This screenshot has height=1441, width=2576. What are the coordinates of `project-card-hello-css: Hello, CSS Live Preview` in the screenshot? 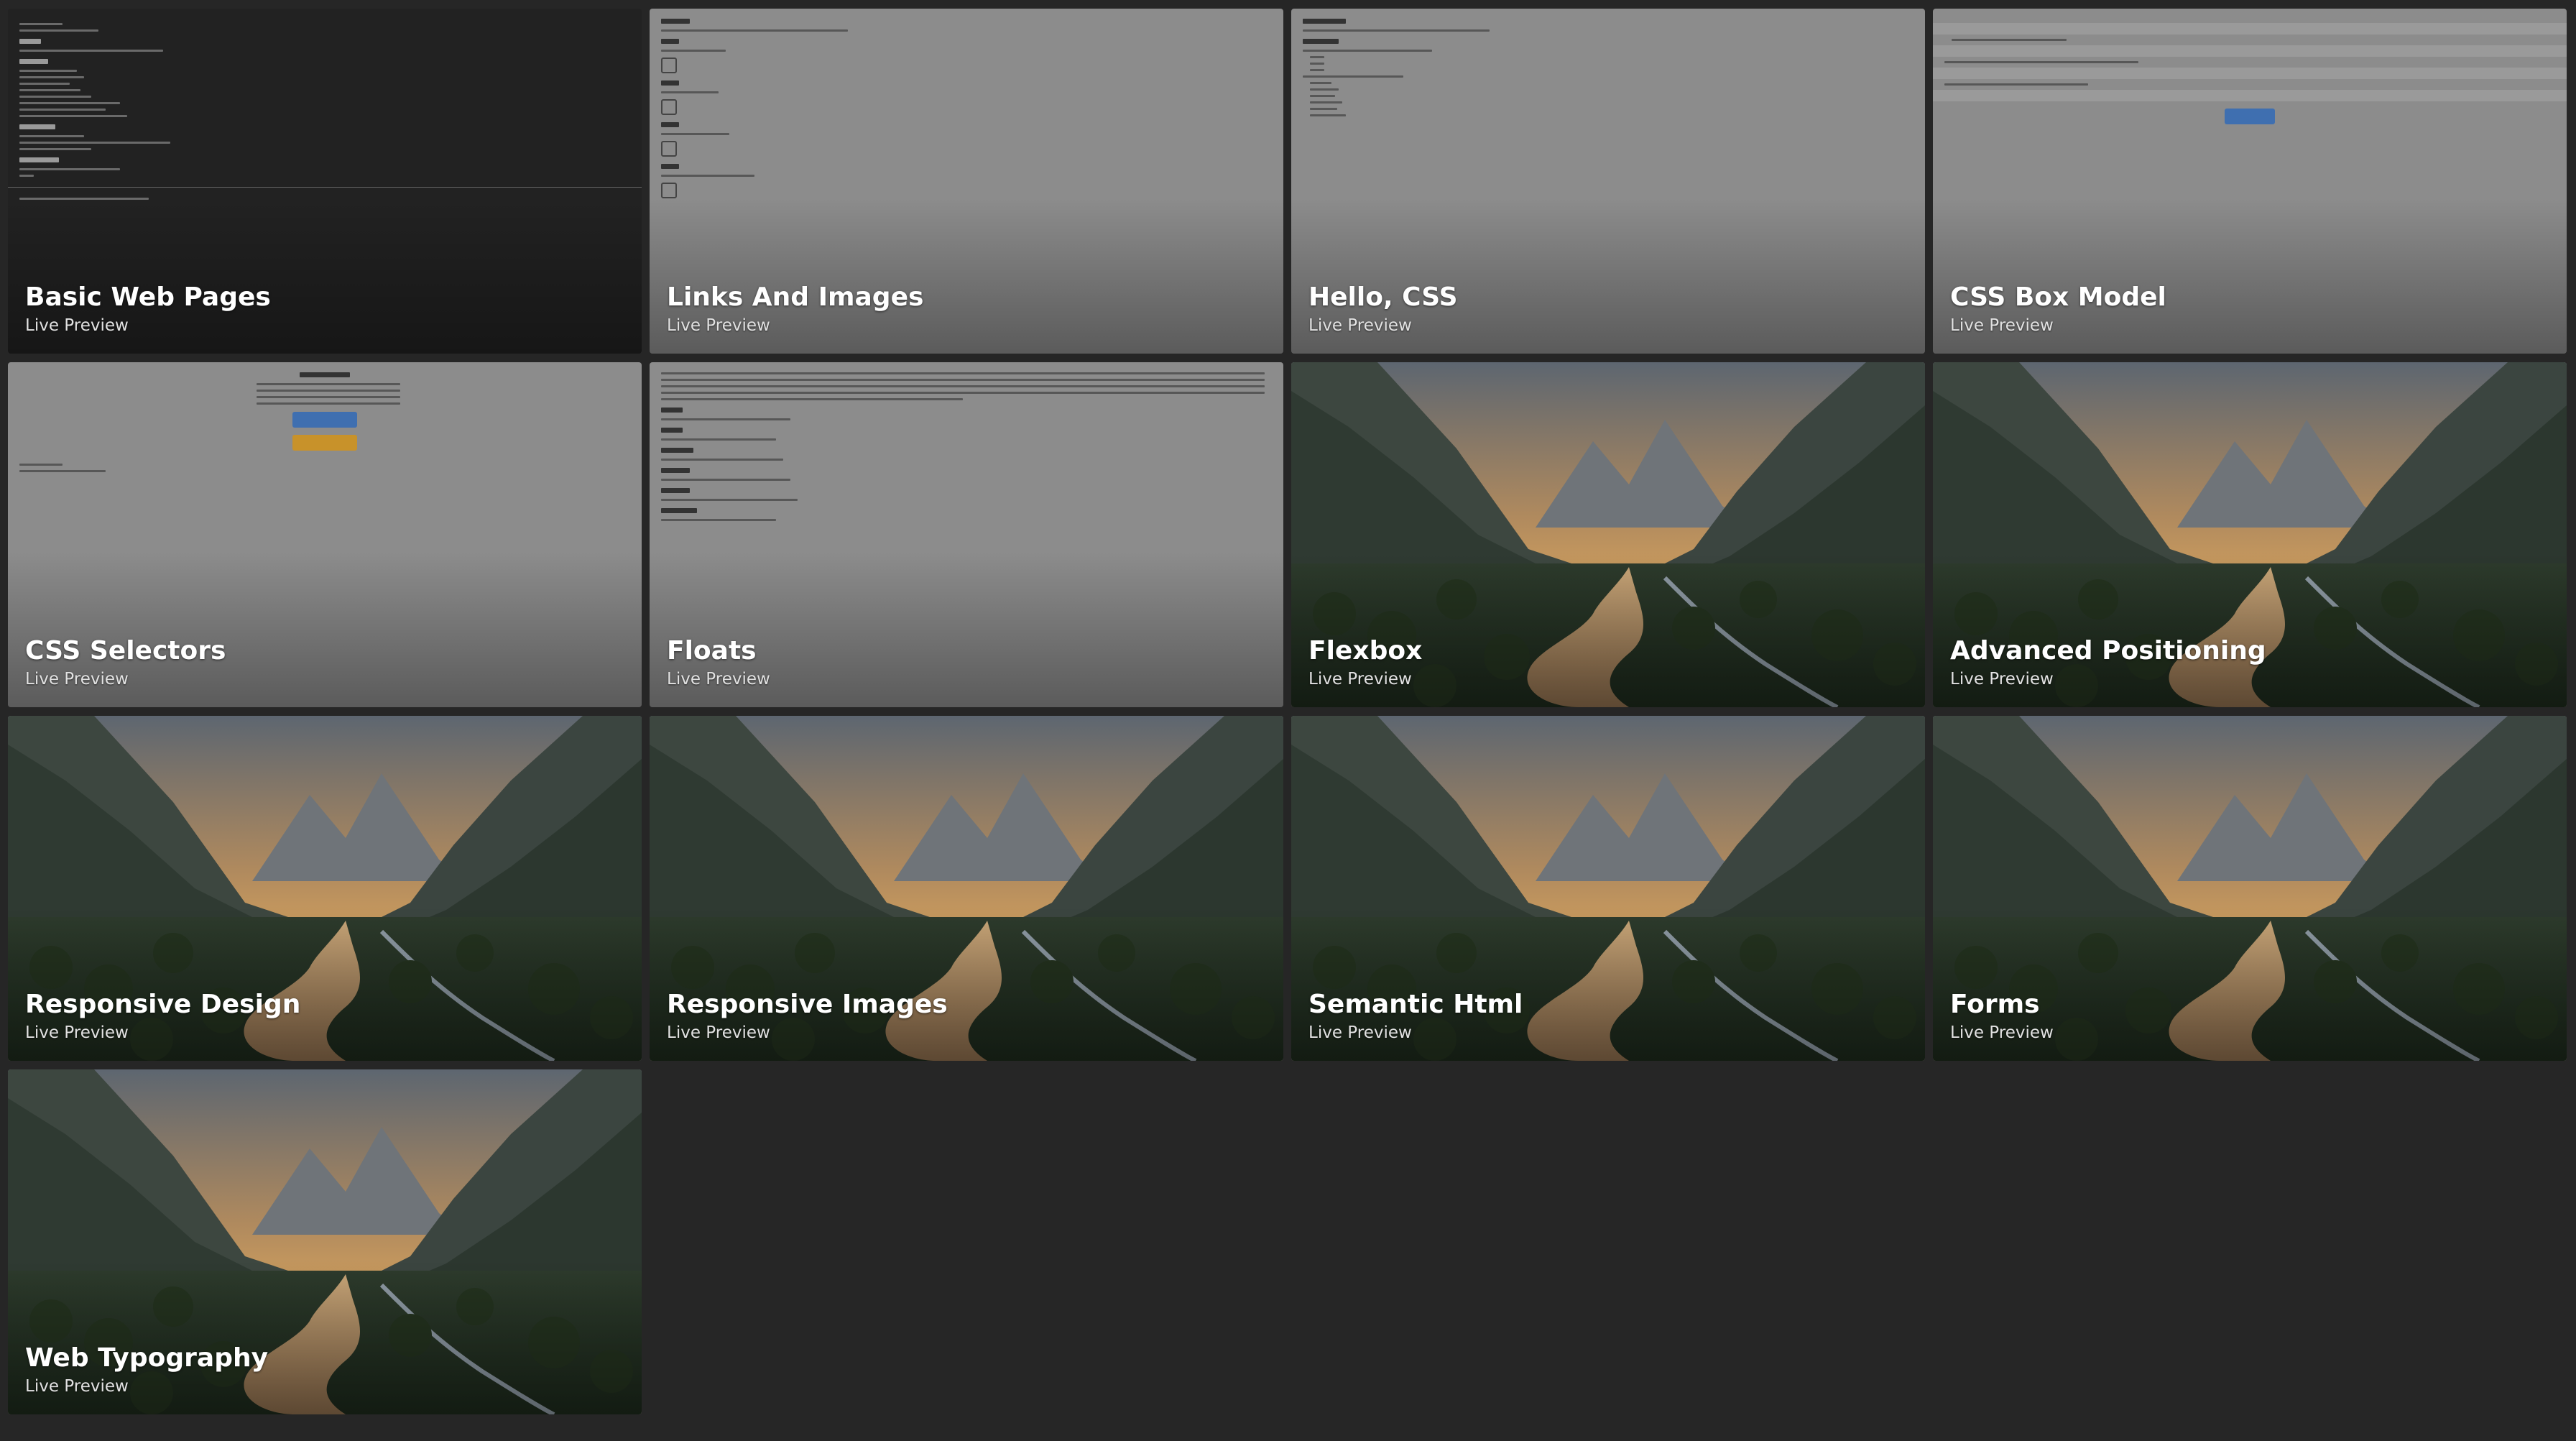 It's located at (1608, 181).